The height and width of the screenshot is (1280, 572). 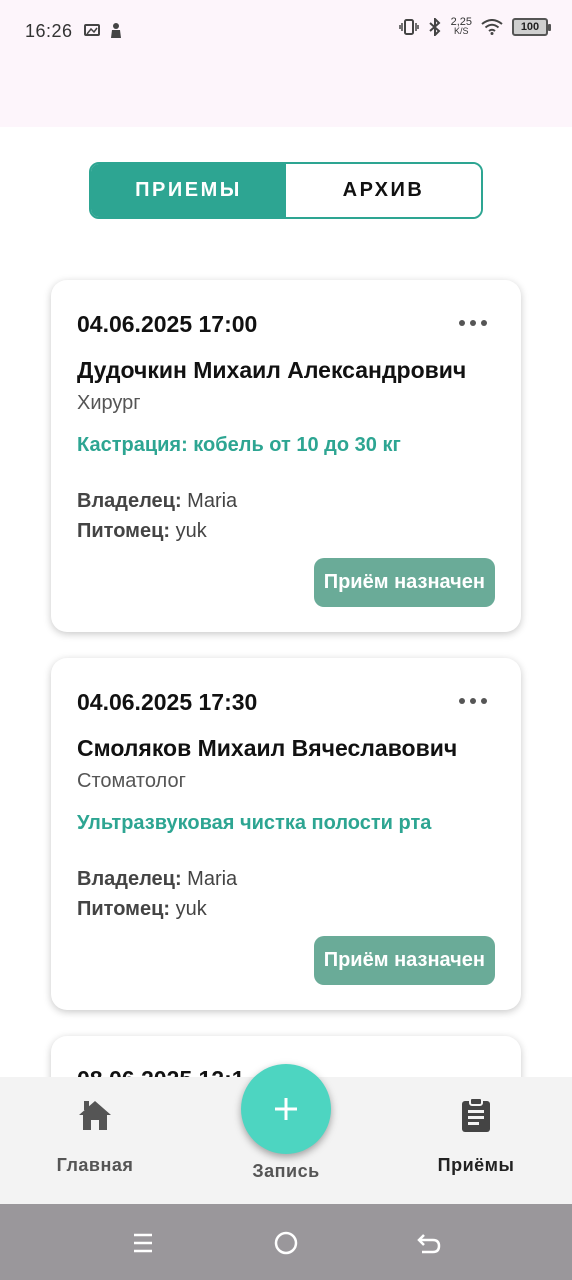 What do you see at coordinates (167, 702) in the screenshot?
I see `appointment-datetime: 04.06.2025 17:30` at bounding box center [167, 702].